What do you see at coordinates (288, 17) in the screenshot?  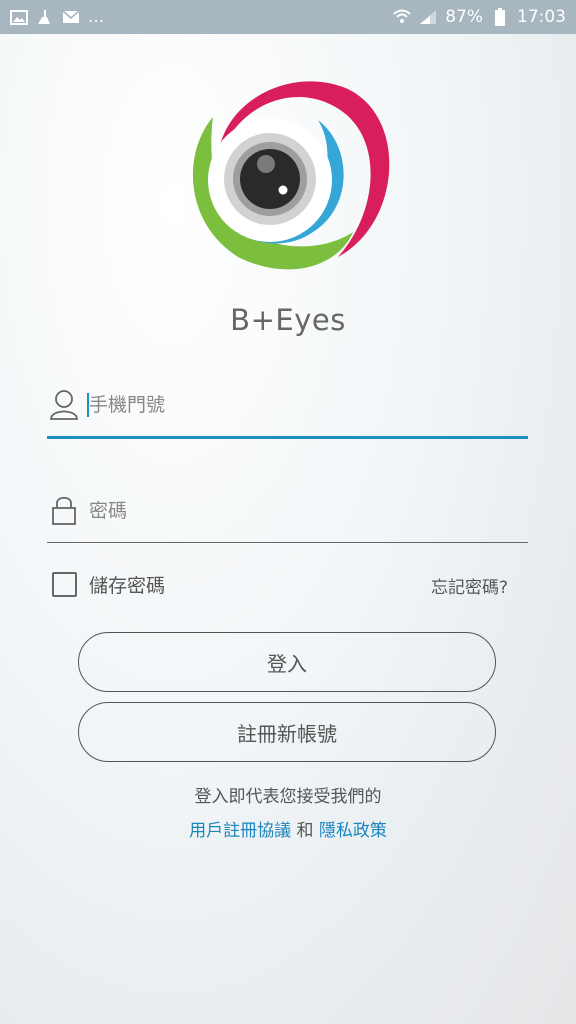 I see `status-bar: ... 87% 17:03` at bounding box center [288, 17].